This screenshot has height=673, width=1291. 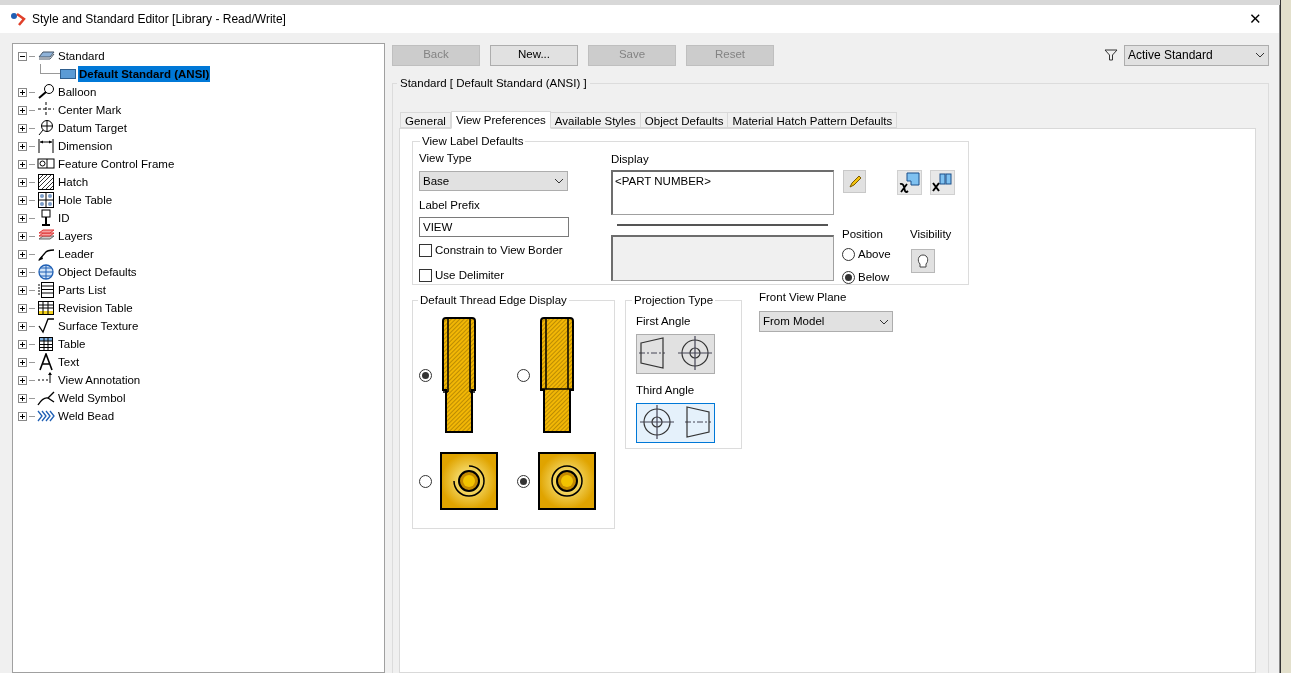 I want to click on checkbox-label: Constrain to View Border, so click(x=499, y=251).